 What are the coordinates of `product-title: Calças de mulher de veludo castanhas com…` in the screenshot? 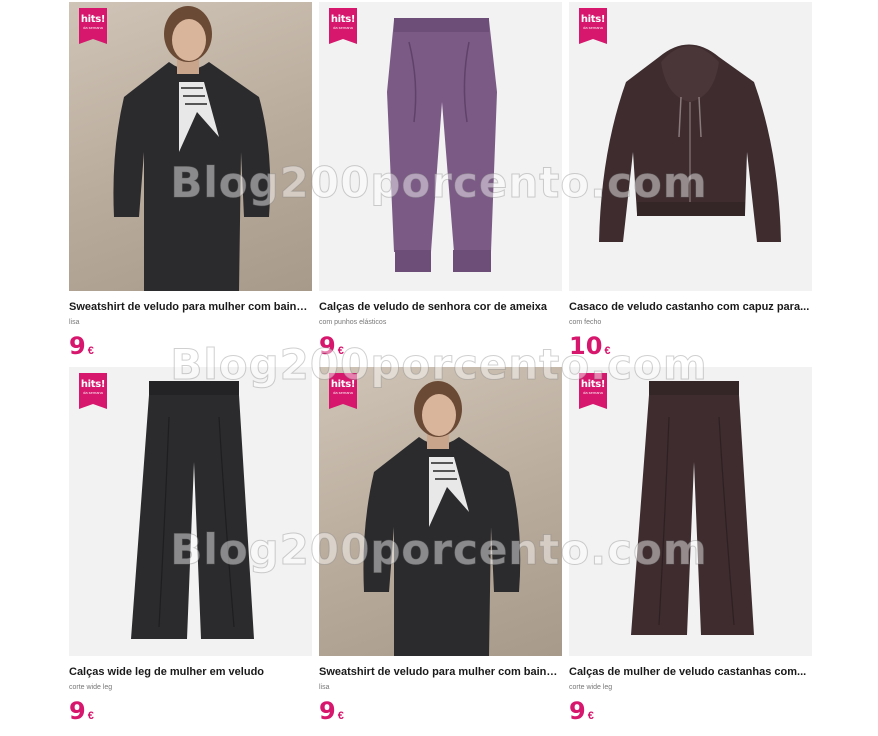 It's located at (690, 672).